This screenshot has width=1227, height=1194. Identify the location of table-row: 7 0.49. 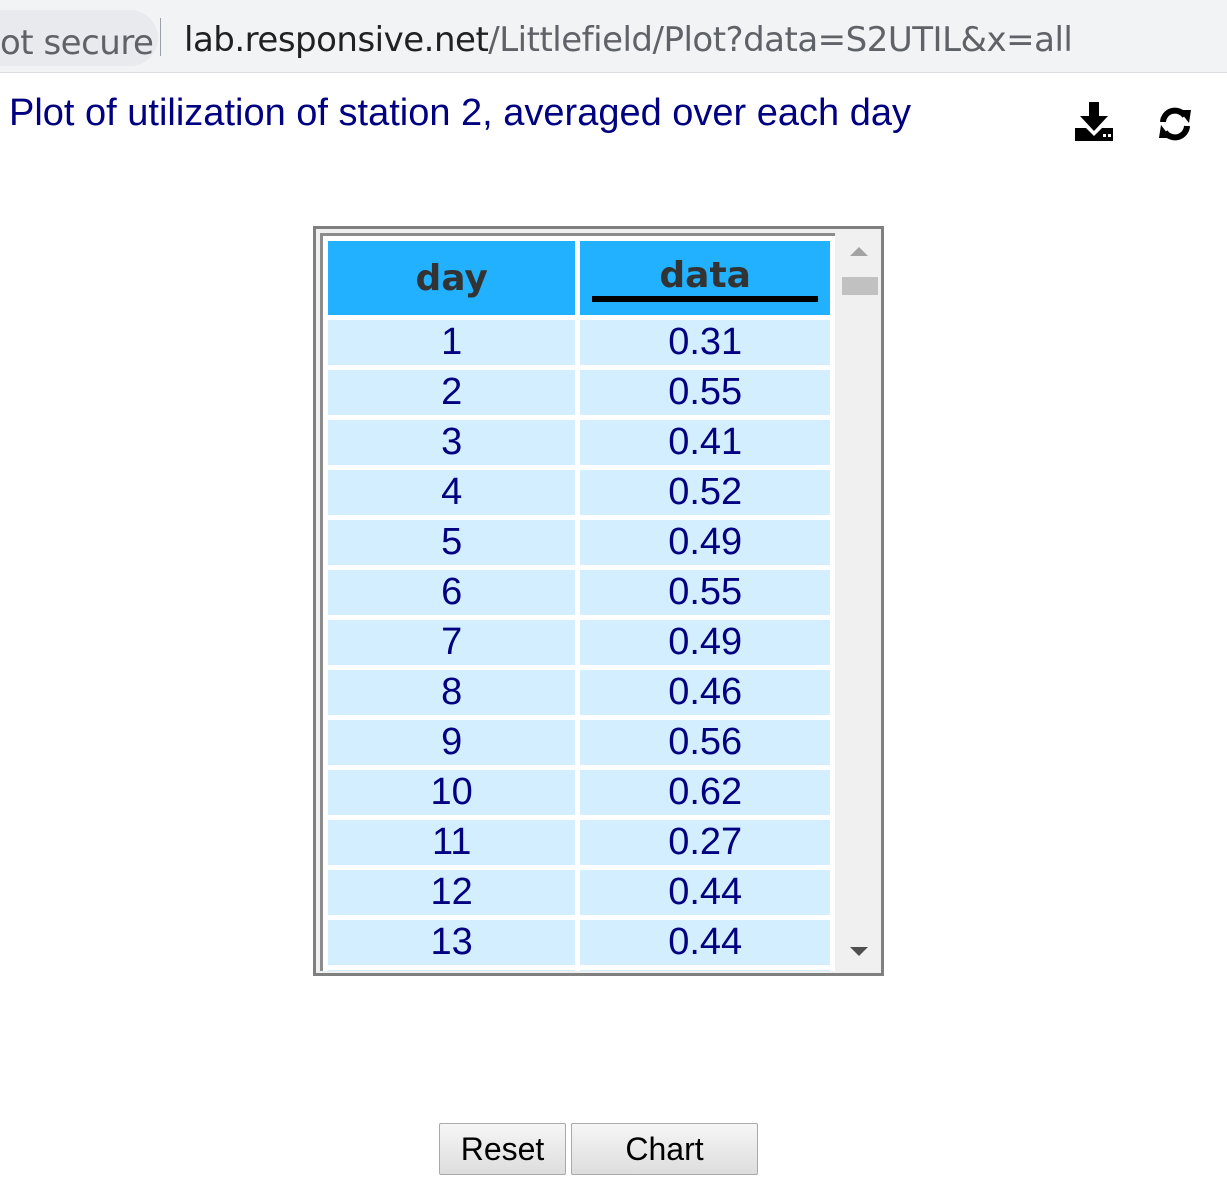
(579, 642).